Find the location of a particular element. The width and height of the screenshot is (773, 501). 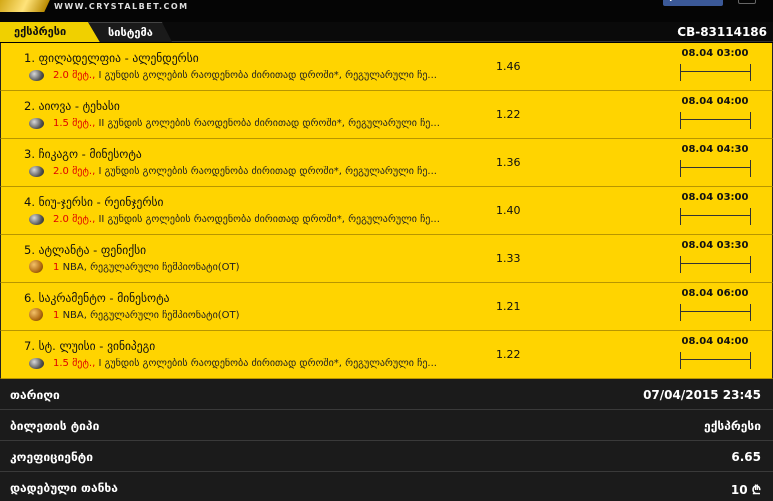

crystalbet-logo: WWW.CRYSTALBET.COM is located at coordinates (94, 6).